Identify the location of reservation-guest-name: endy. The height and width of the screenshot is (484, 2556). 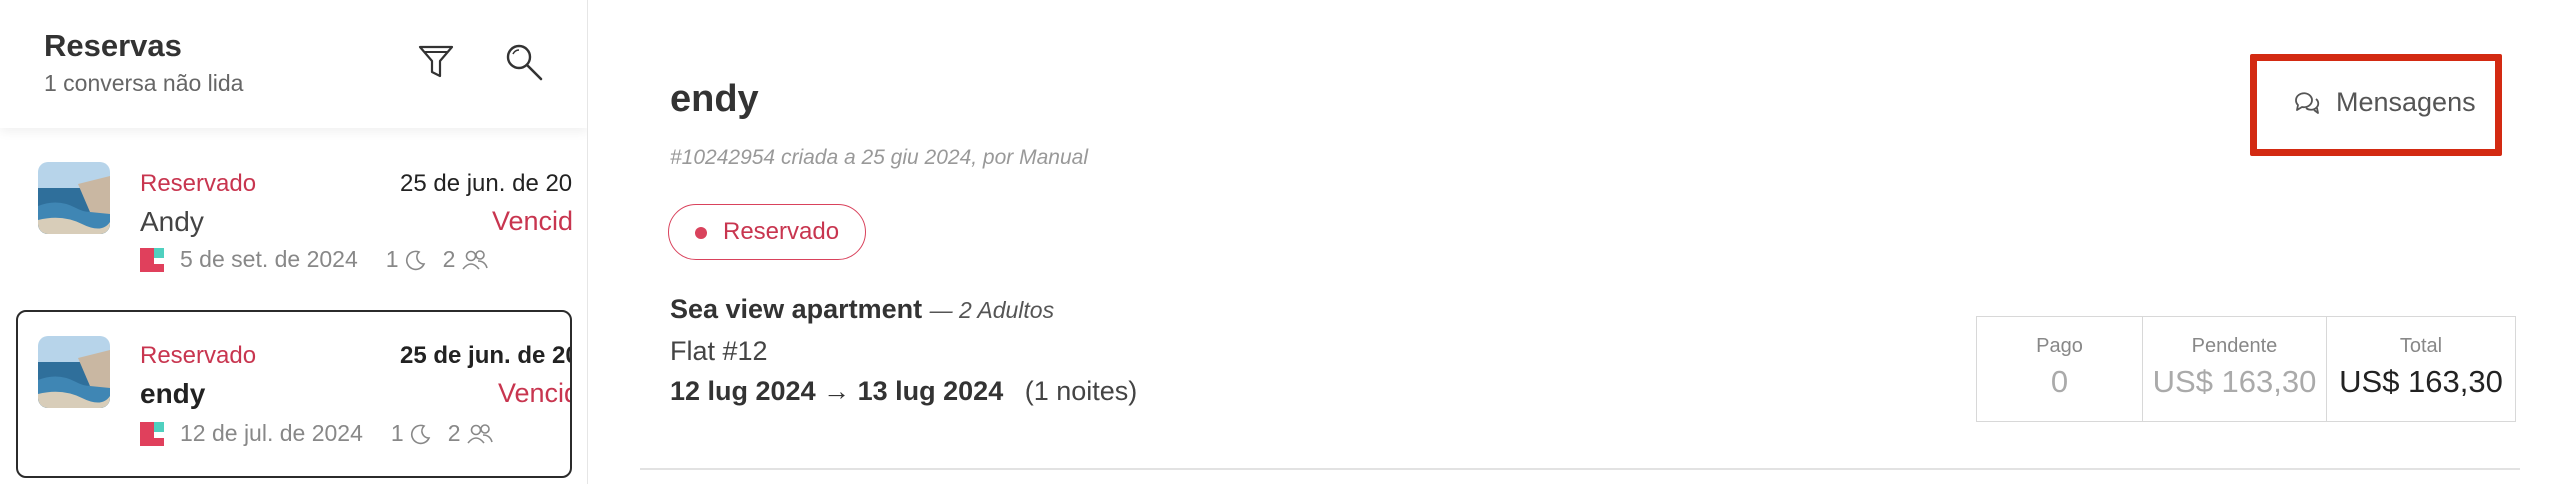
(714, 99).